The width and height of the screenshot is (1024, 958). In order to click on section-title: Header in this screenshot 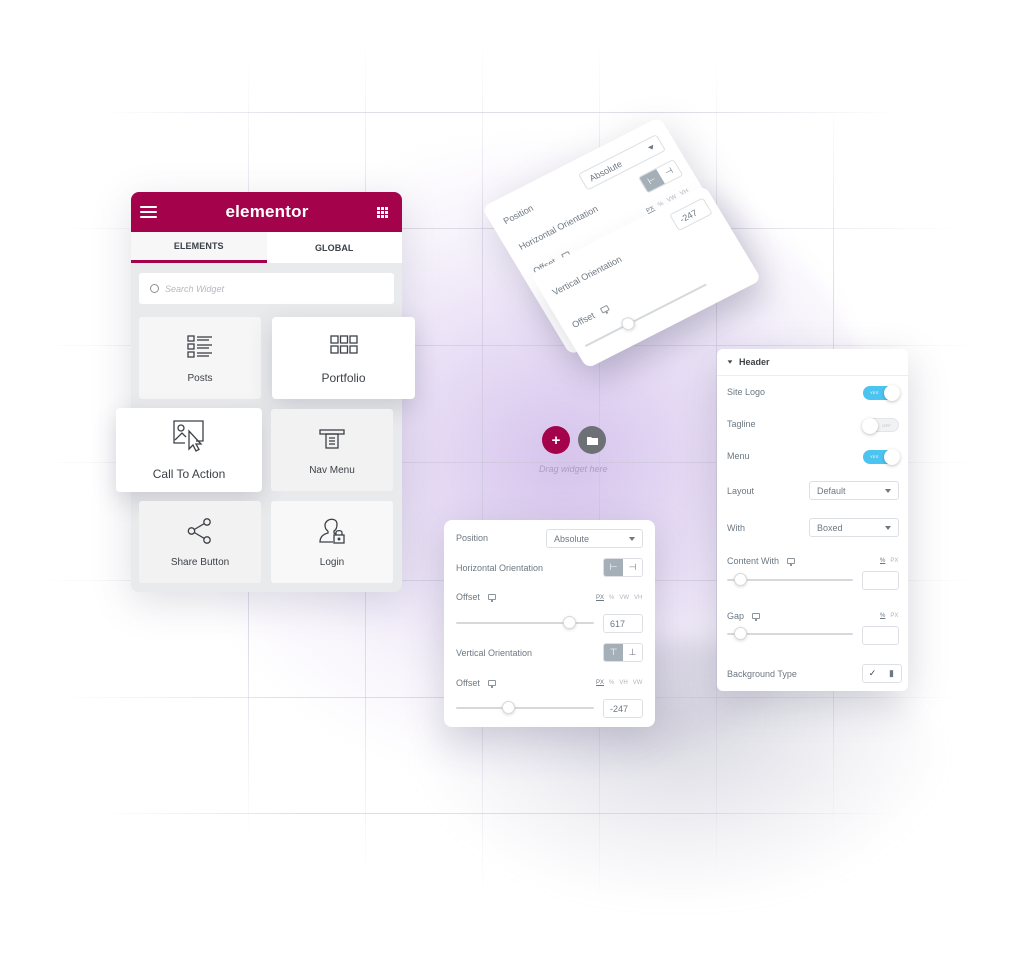, I will do `click(754, 362)`.